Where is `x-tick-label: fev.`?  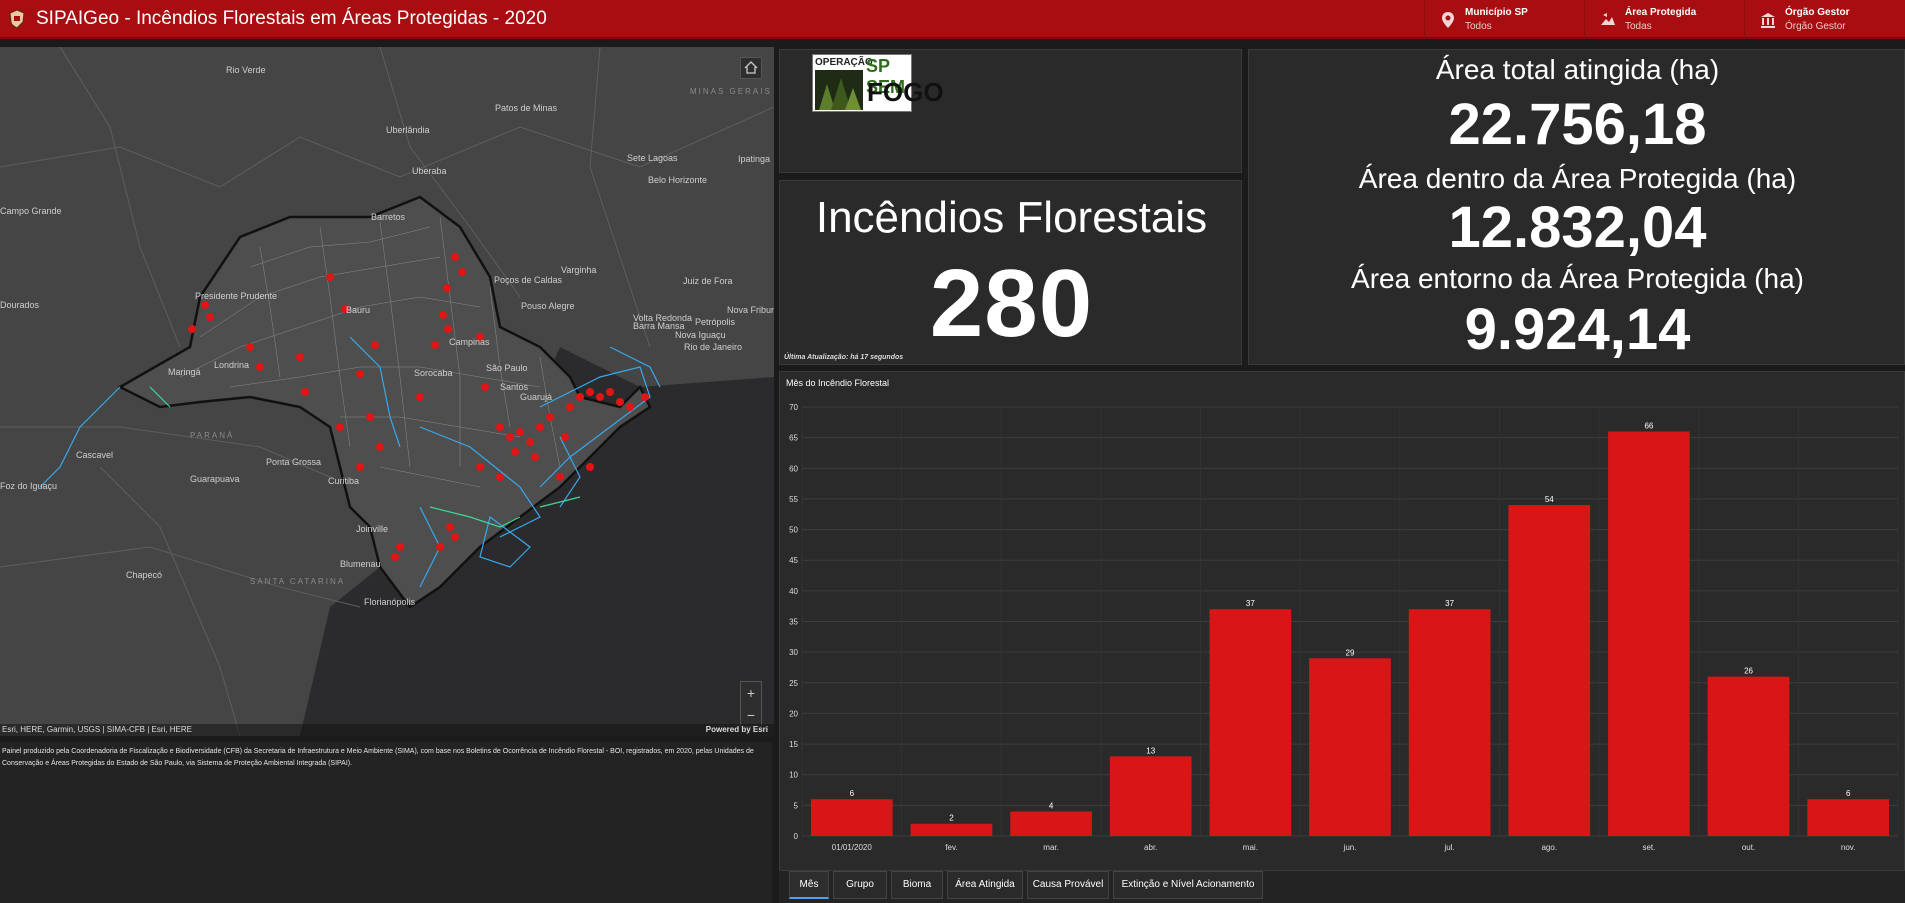
x-tick-label: fev. is located at coordinates (951, 847).